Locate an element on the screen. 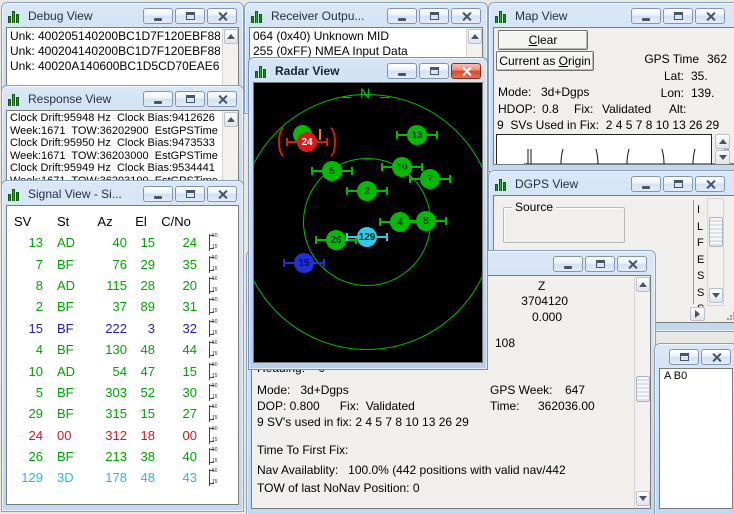 The height and width of the screenshot is (514, 734). arrow-up-icon is located at coordinates (722, 141).